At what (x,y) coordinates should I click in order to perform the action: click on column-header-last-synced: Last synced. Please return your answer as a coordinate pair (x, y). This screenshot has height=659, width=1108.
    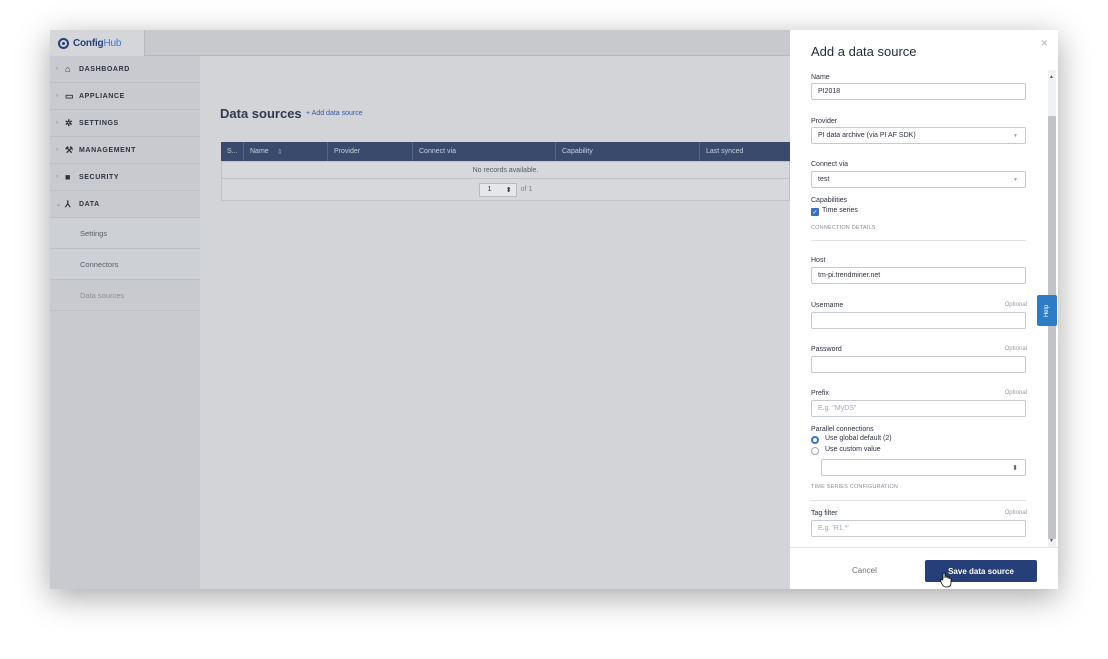
    Looking at the image, I should click on (745, 151).